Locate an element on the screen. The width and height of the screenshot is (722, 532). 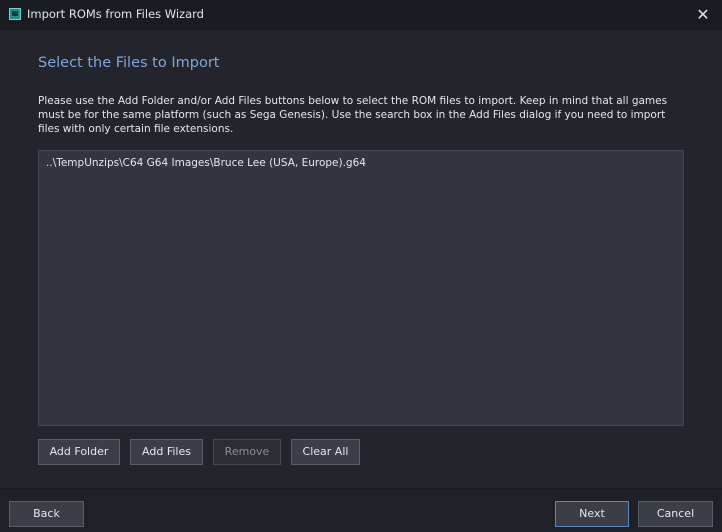
page-heading: Select the Files to Import is located at coordinates (129, 63).